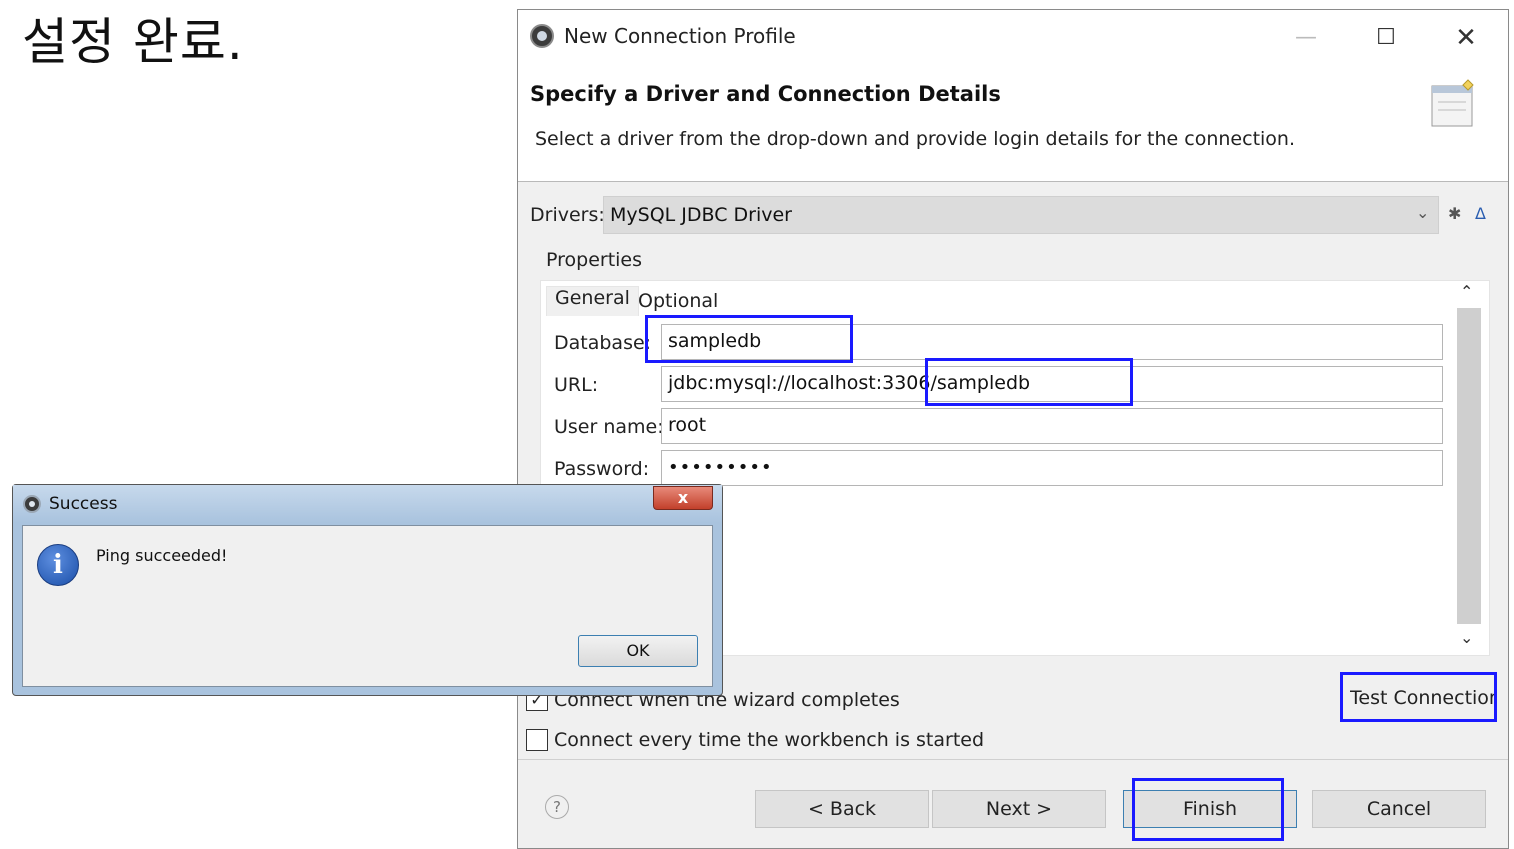 The width and height of the screenshot is (1514, 849). Describe the element at coordinates (567, 215) in the screenshot. I see `drivers-label: Drivers:` at that location.